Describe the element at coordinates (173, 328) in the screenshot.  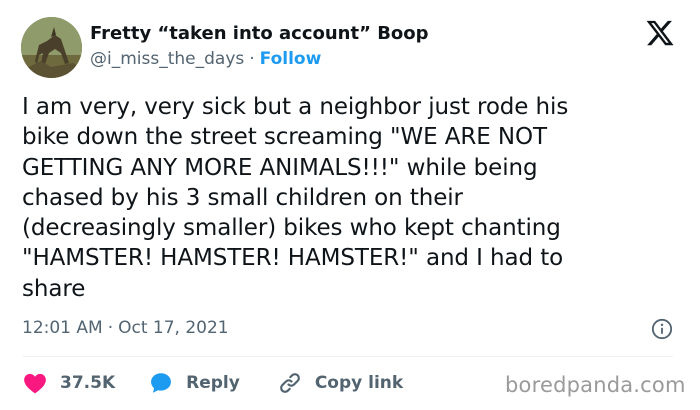
I see `tweet-date: Oct 17, 2021` at that location.